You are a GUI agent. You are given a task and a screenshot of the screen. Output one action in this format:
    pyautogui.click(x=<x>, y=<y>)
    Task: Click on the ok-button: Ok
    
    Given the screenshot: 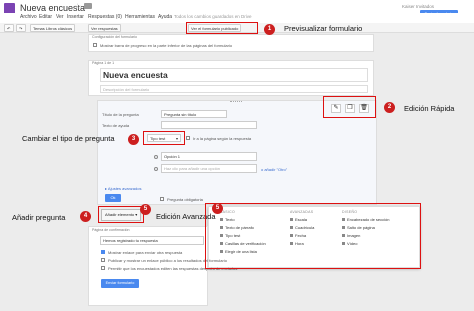 What is the action you would take?
    pyautogui.click(x=113, y=198)
    